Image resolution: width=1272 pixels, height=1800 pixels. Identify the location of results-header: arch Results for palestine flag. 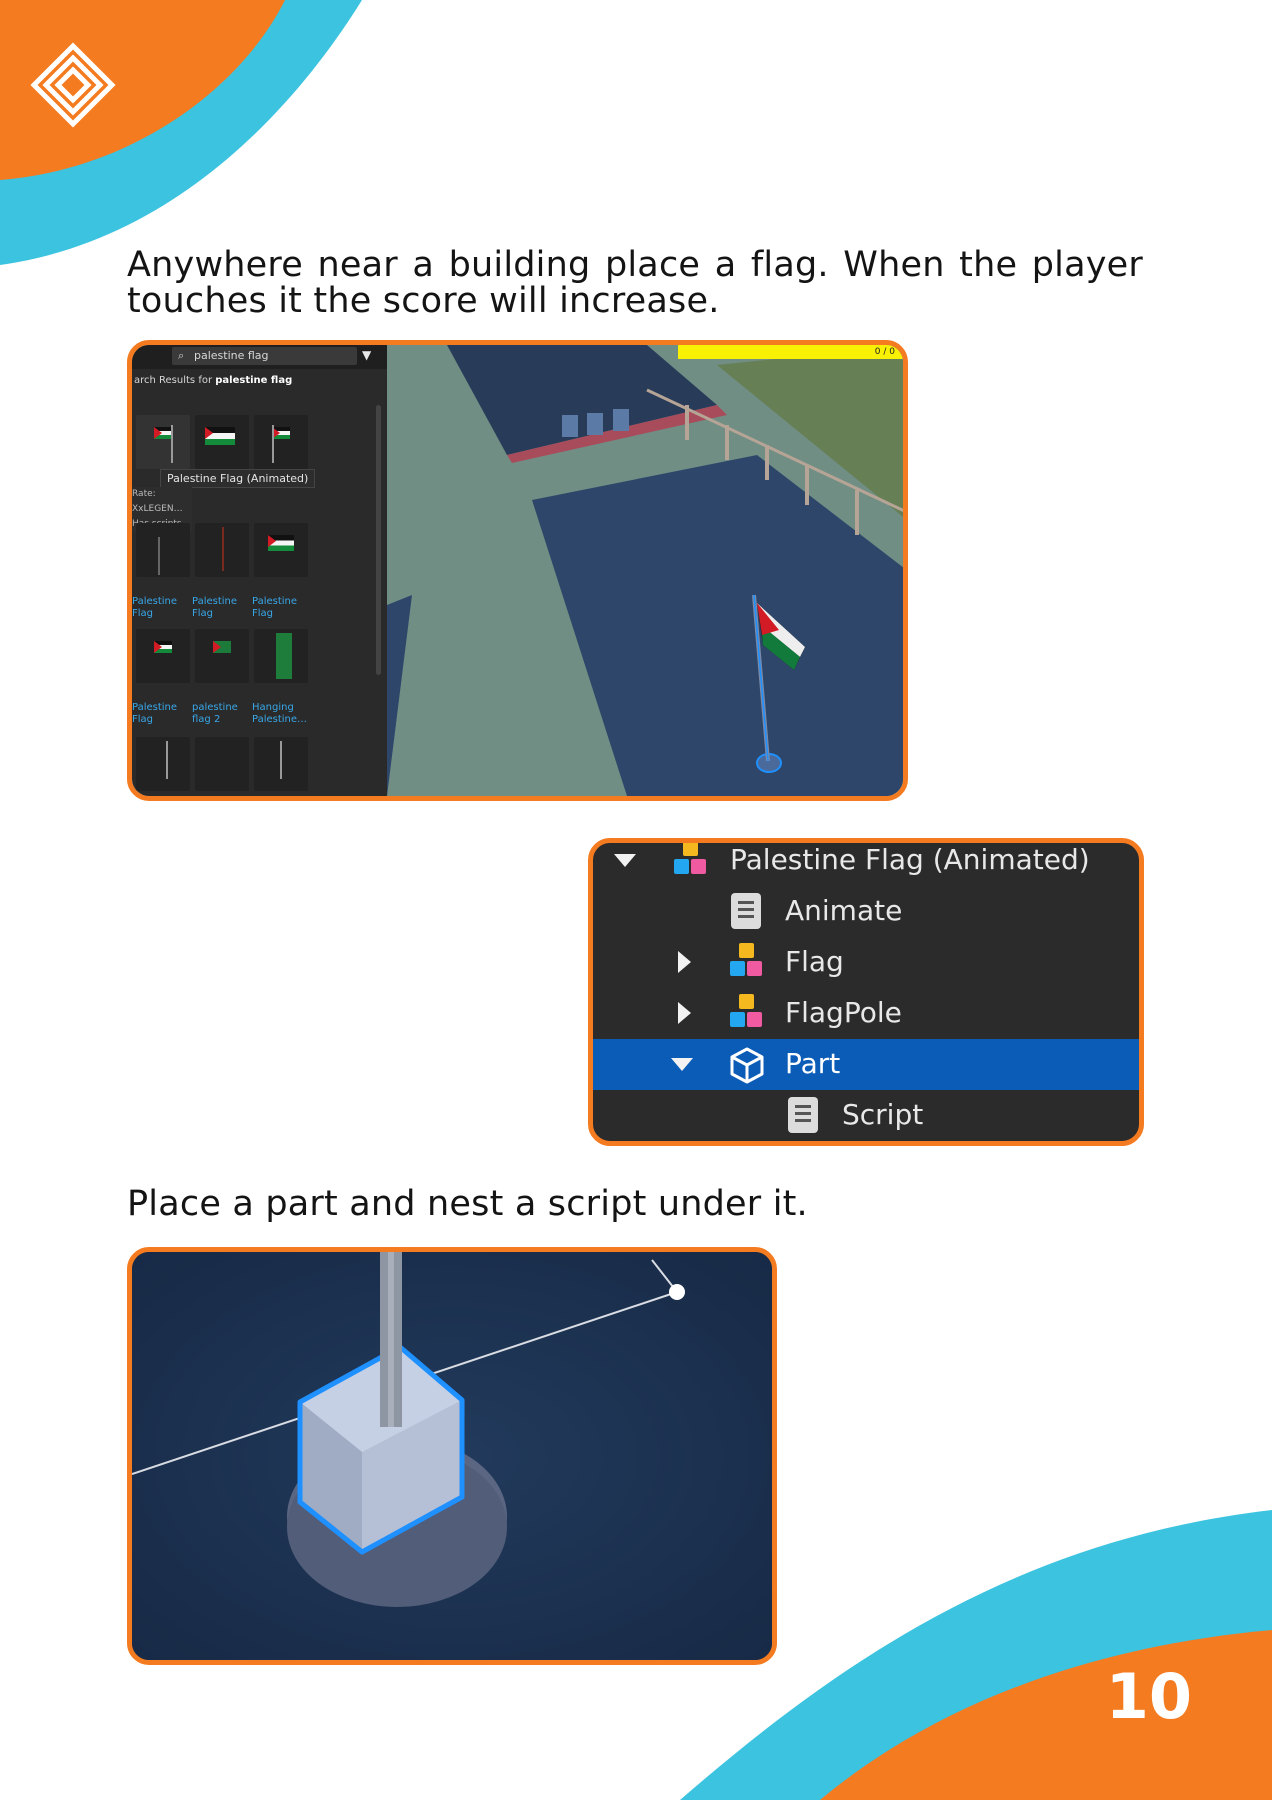
(213, 380).